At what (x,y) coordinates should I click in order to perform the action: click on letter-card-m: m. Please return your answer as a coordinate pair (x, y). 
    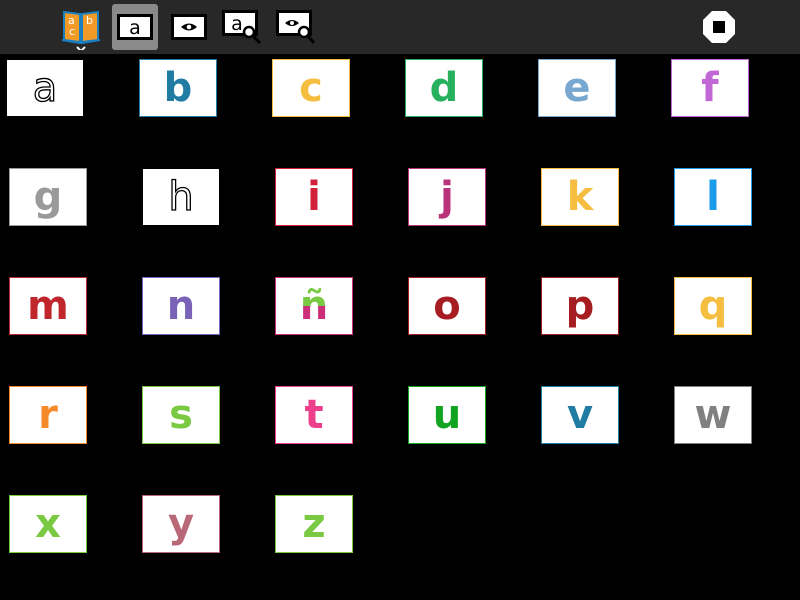
    Looking at the image, I should click on (48, 306).